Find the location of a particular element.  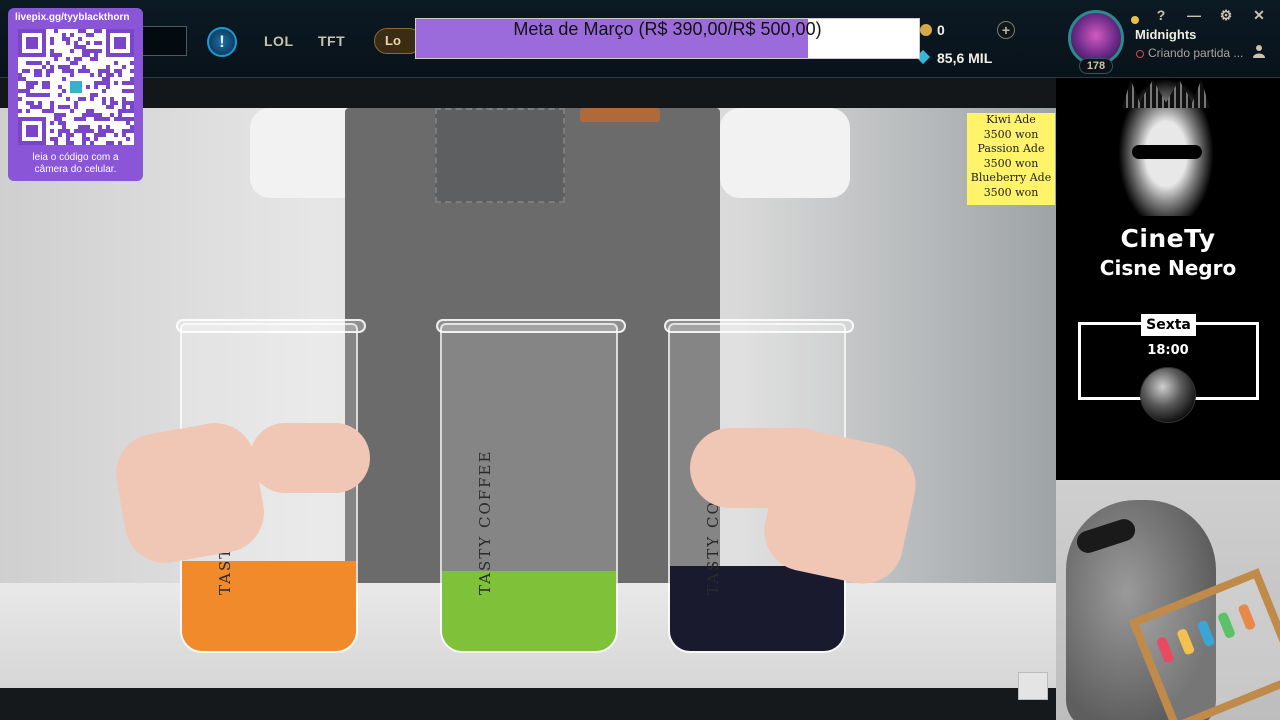

add-currency-button: + is located at coordinates (1006, 30).